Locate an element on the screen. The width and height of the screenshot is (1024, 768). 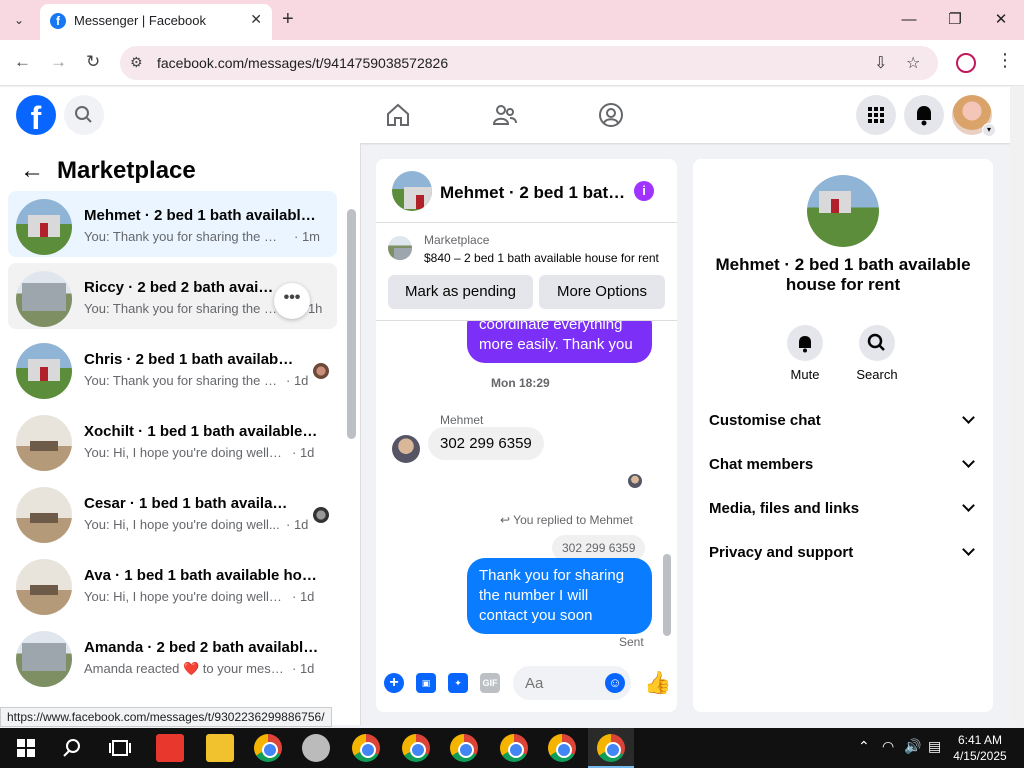
browser-profile-icon is located at coordinates (966, 63).